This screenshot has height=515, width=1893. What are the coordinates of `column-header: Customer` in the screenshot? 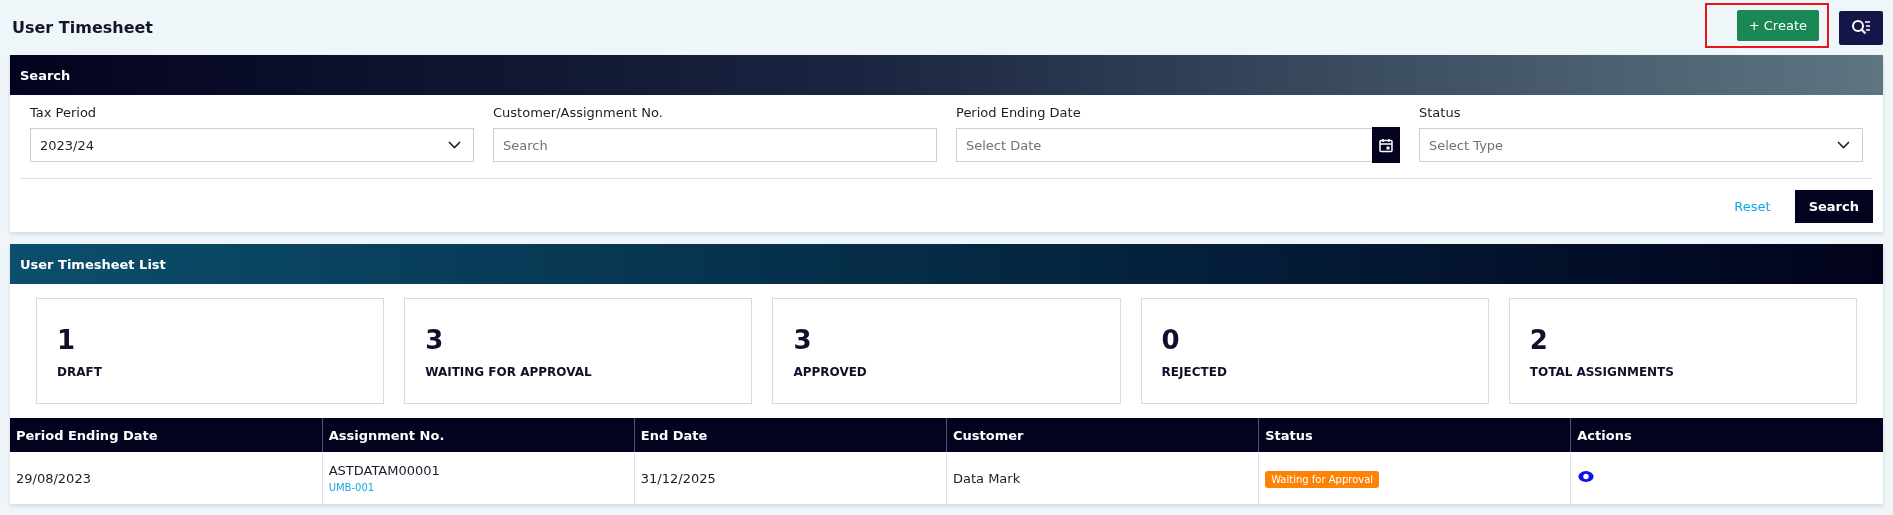 It's located at (1102, 435).